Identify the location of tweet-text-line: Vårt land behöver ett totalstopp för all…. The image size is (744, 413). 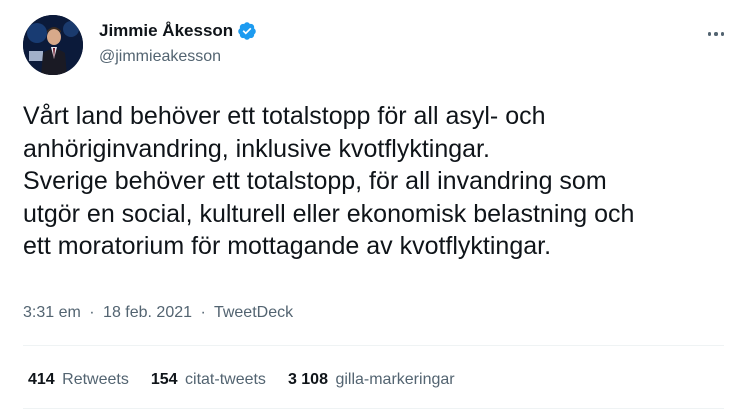
(284, 116).